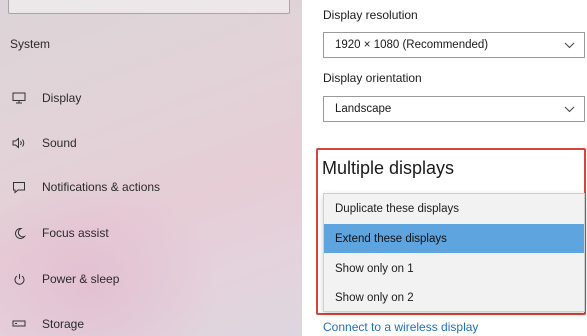  Describe the element at coordinates (19, 143) in the screenshot. I see `speaker-icon` at that location.